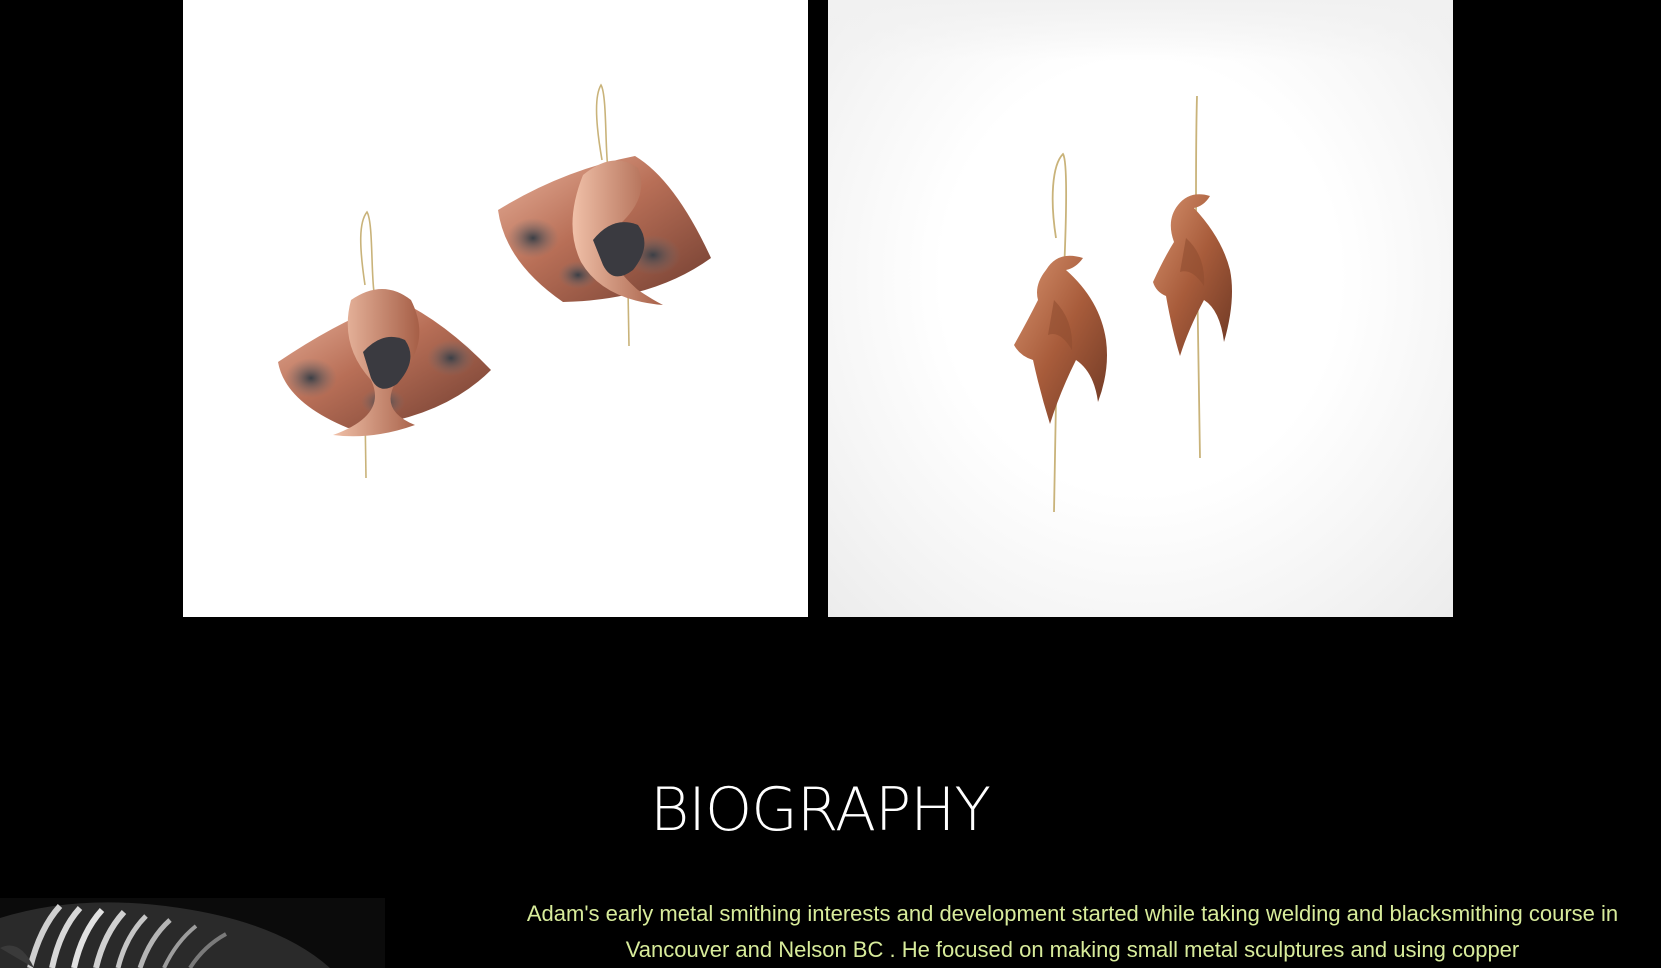 The image size is (1661, 968). What do you see at coordinates (820, 810) in the screenshot?
I see `biography-heading: BIOGRAPHY` at bounding box center [820, 810].